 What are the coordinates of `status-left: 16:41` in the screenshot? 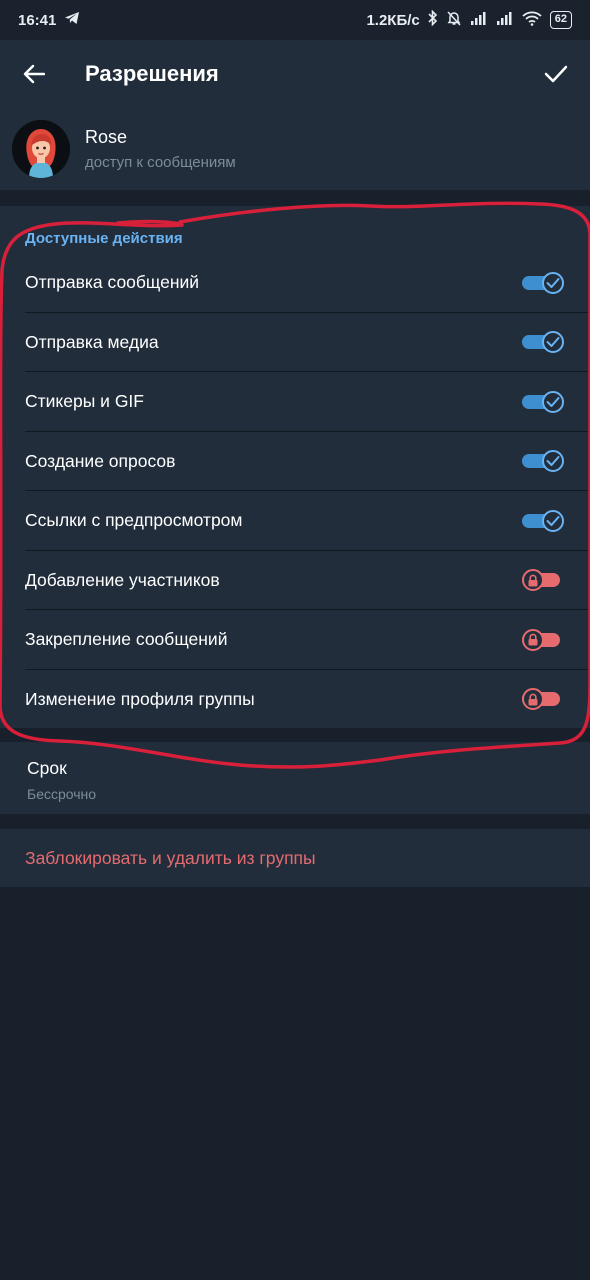 It's located at (49, 20).